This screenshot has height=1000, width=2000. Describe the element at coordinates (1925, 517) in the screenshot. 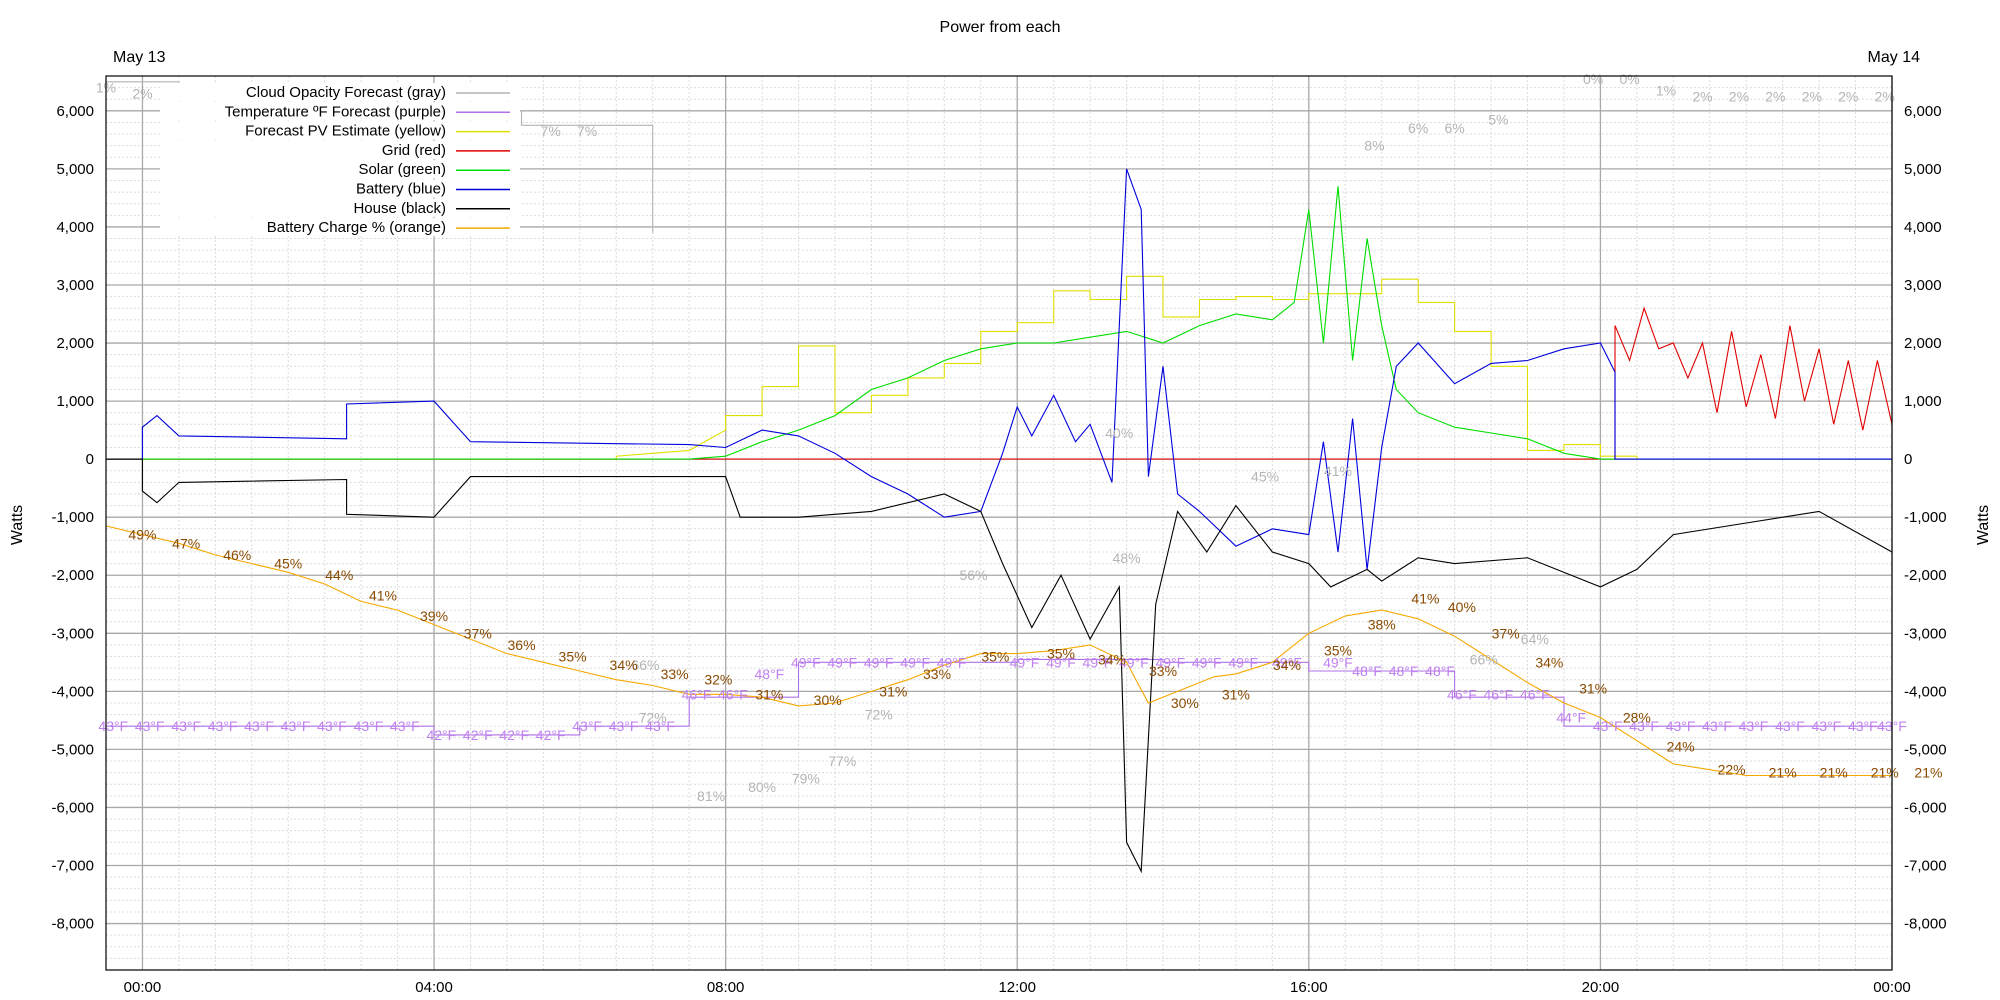

I see `y-tick-label-right: -1,000` at that location.